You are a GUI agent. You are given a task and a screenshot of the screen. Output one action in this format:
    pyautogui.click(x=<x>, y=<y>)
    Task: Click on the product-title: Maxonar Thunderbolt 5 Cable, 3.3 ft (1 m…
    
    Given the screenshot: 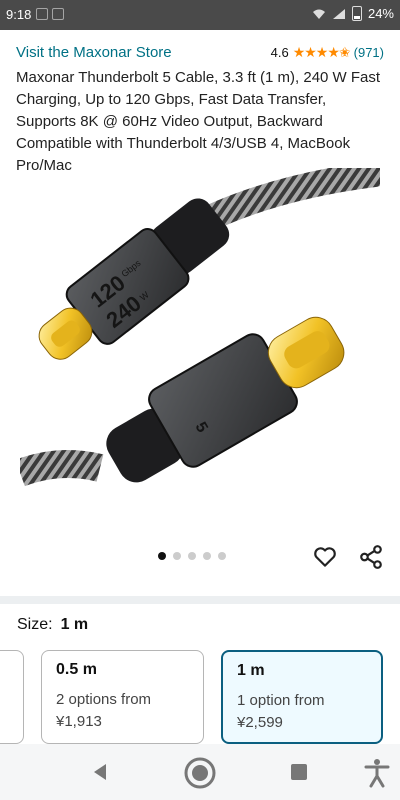 What is the action you would take?
    pyautogui.click(x=198, y=121)
    